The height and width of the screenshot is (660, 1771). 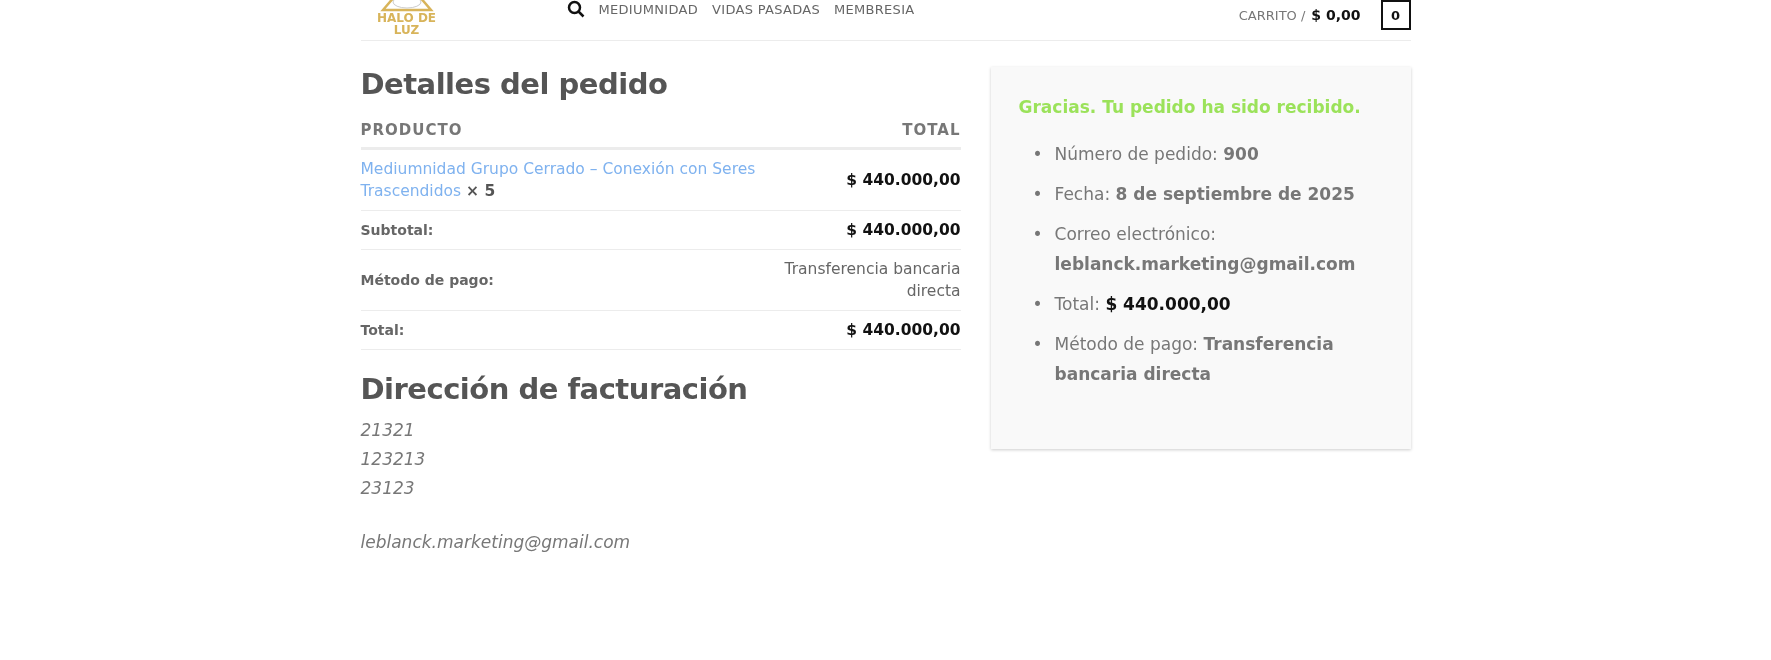 I want to click on row-value: Transferencia bancaria directa, so click(x=872, y=280).